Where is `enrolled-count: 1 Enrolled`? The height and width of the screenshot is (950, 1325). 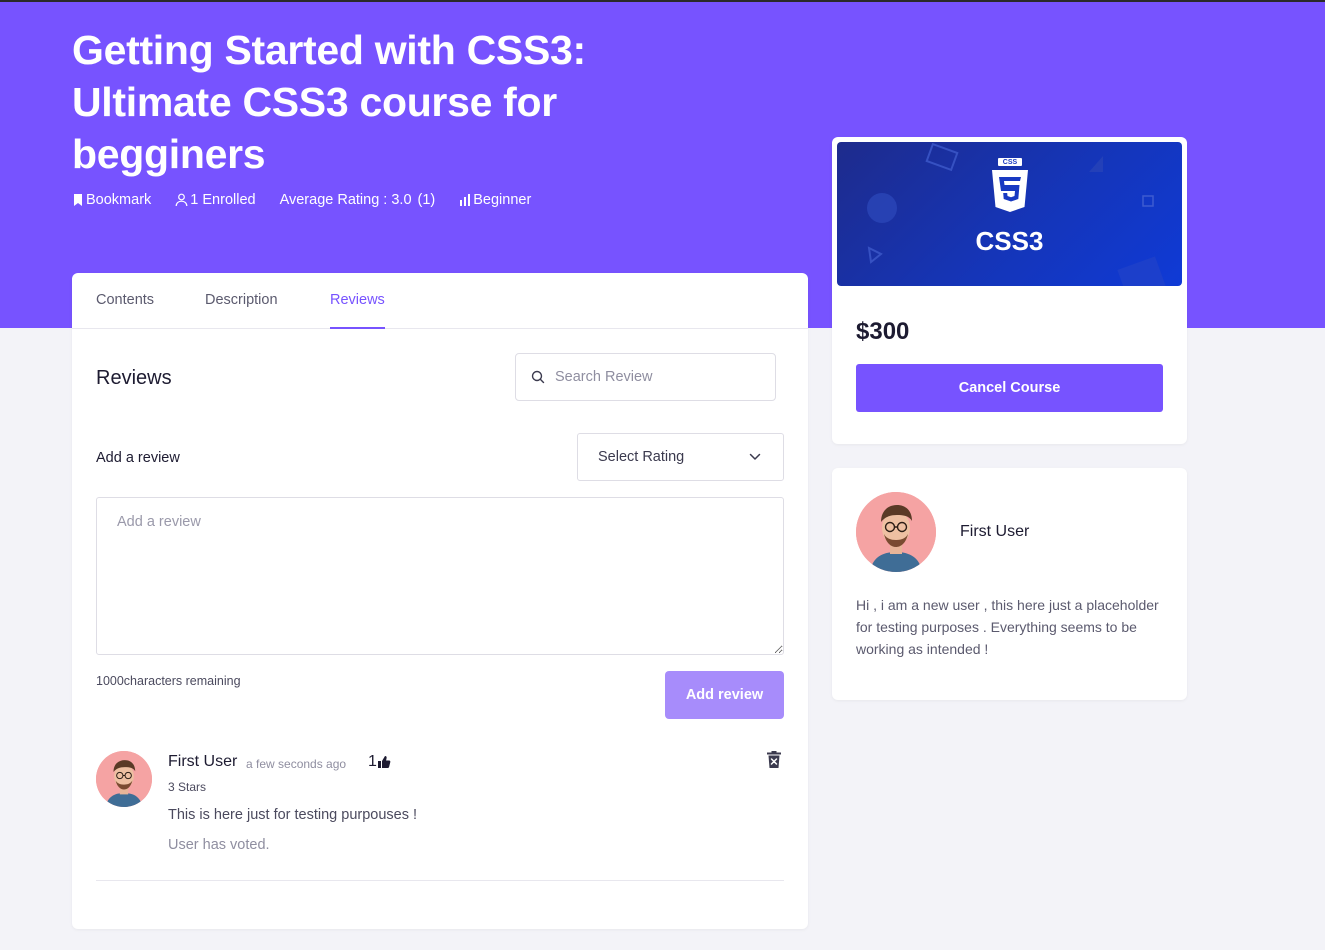
enrolled-count: 1 Enrolled is located at coordinates (215, 200).